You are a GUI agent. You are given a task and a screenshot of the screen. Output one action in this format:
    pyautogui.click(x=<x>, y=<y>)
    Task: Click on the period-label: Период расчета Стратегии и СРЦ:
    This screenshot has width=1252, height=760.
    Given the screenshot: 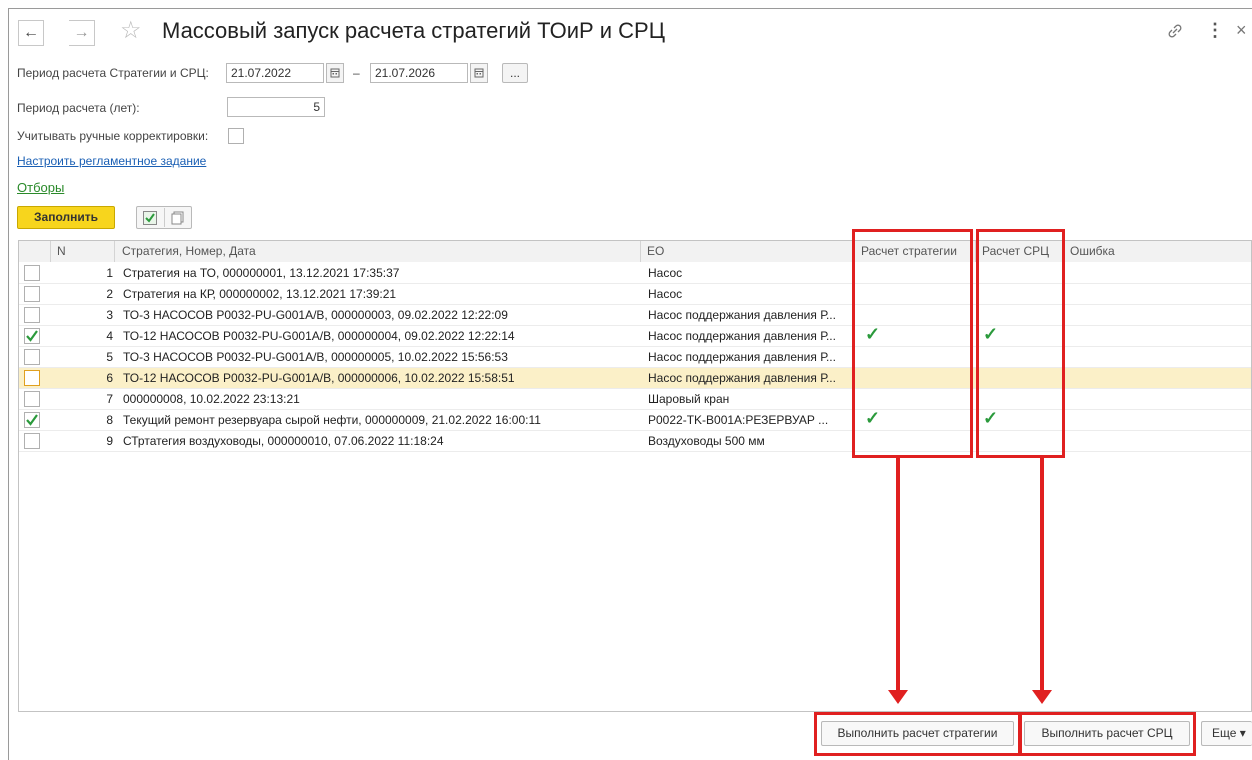 What is the action you would take?
    pyautogui.click(x=113, y=73)
    